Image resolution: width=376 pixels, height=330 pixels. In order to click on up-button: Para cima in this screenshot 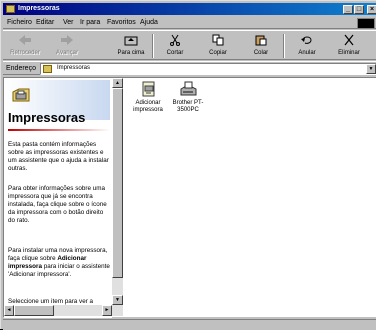, I will do `click(131, 46)`.